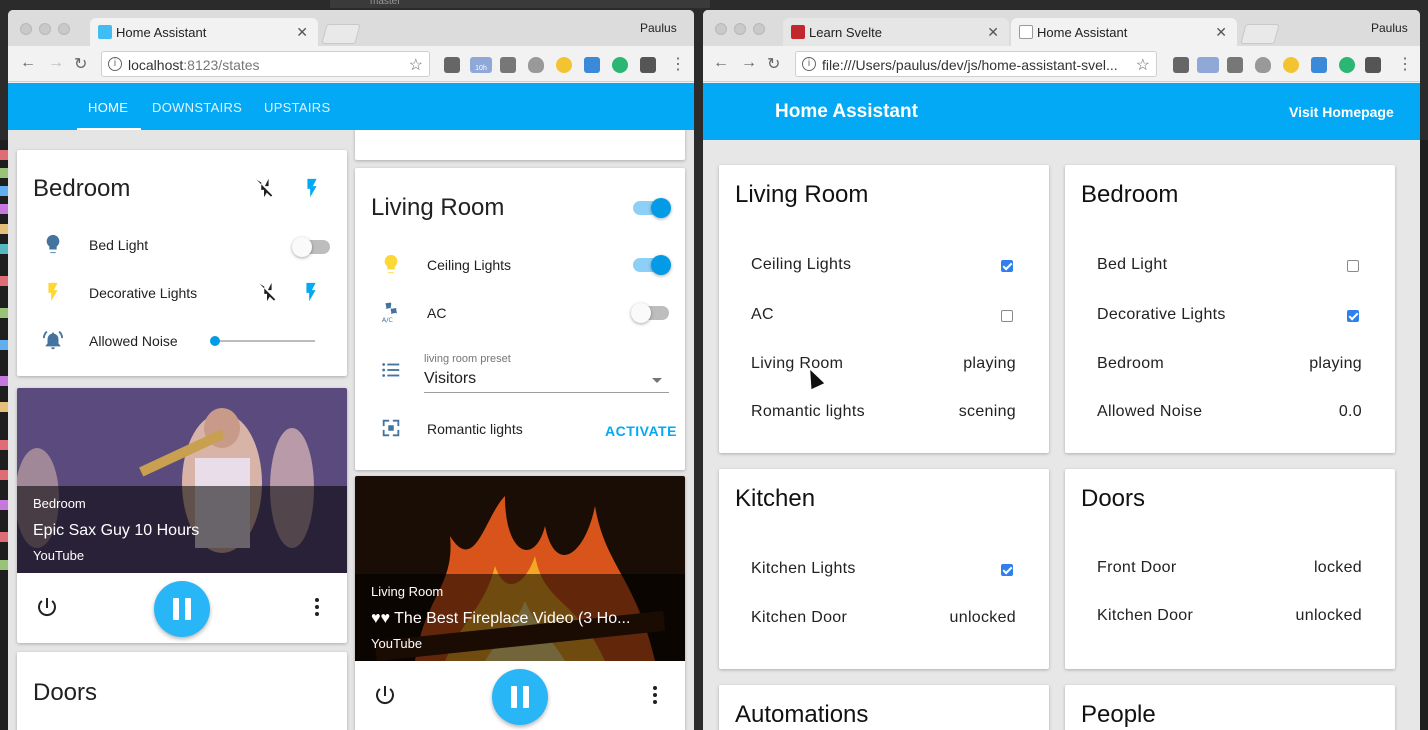  Describe the element at coordinates (802, 714) in the screenshot. I see `card-title: Automations` at that location.